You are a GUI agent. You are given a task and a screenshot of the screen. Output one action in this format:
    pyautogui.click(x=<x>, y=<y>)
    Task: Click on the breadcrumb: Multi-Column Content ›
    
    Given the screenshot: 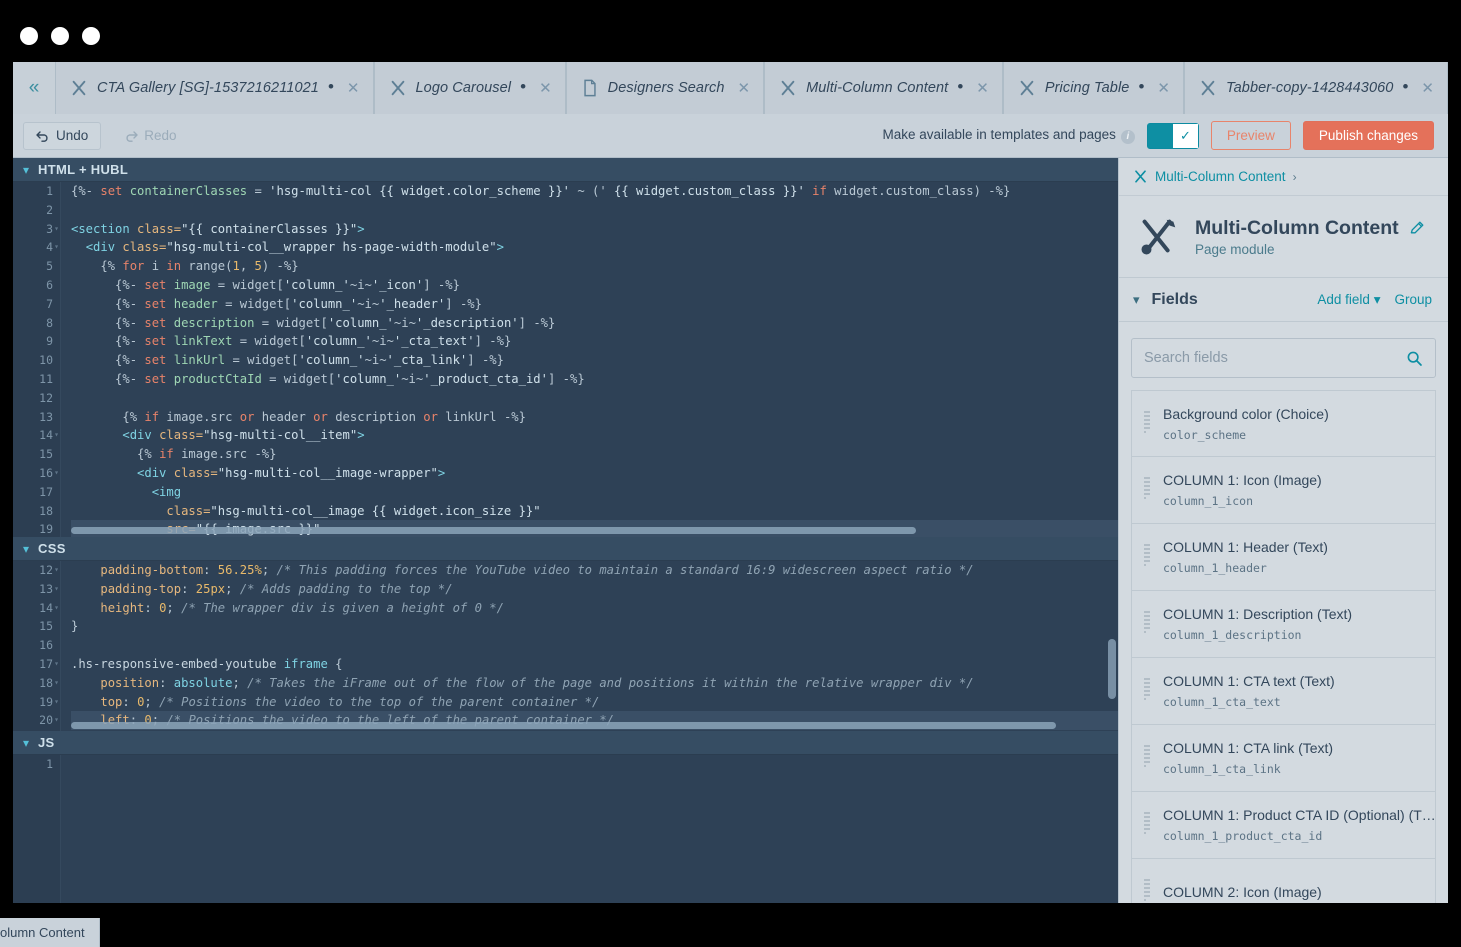 What is the action you would take?
    pyautogui.click(x=1283, y=177)
    